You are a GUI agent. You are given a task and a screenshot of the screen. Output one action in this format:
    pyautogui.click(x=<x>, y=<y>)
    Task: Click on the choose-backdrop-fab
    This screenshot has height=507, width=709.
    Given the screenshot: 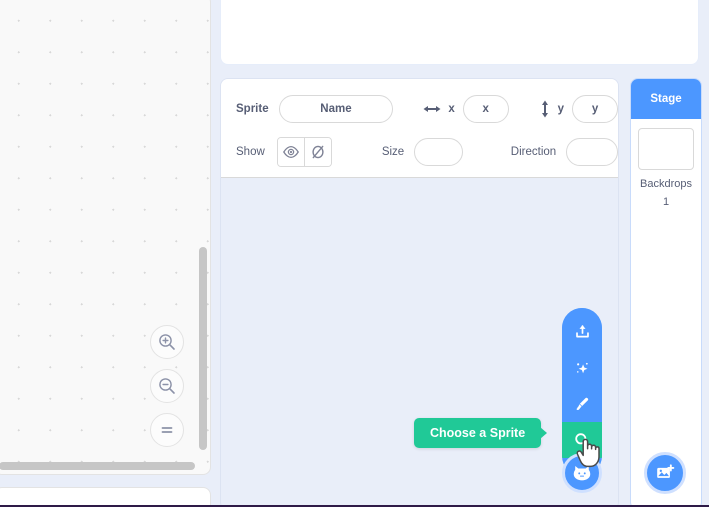 What is the action you would take?
    pyautogui.click(x=665, y=473)
    